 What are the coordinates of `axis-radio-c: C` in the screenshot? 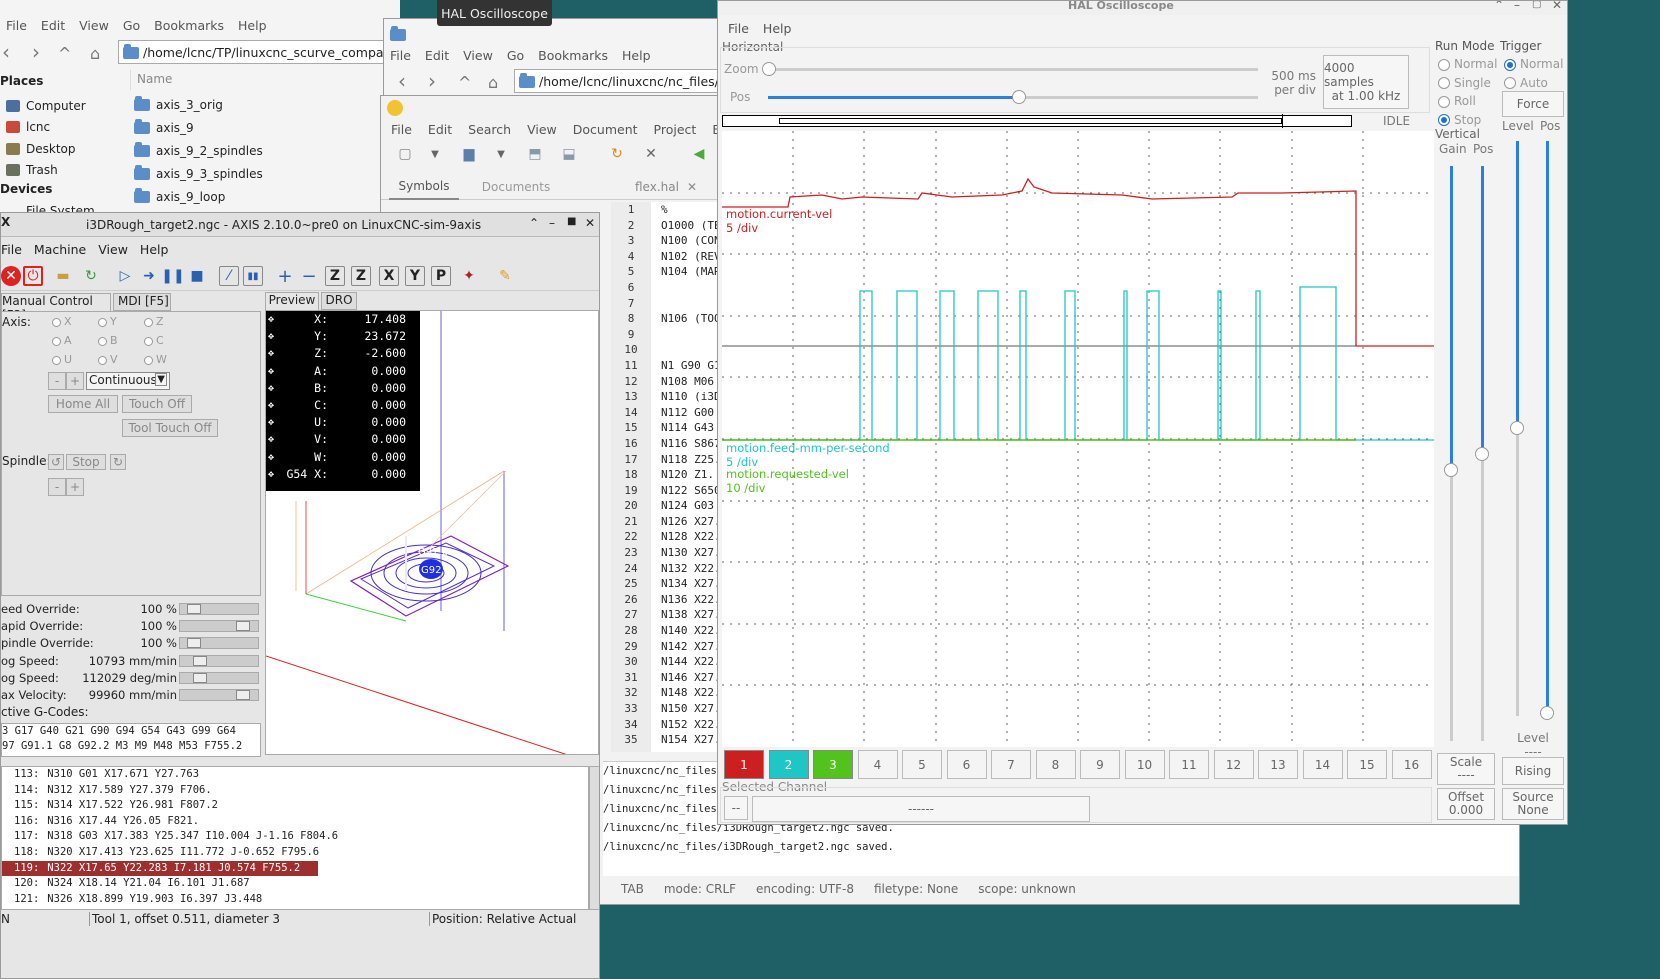 It's located at (154, 340).